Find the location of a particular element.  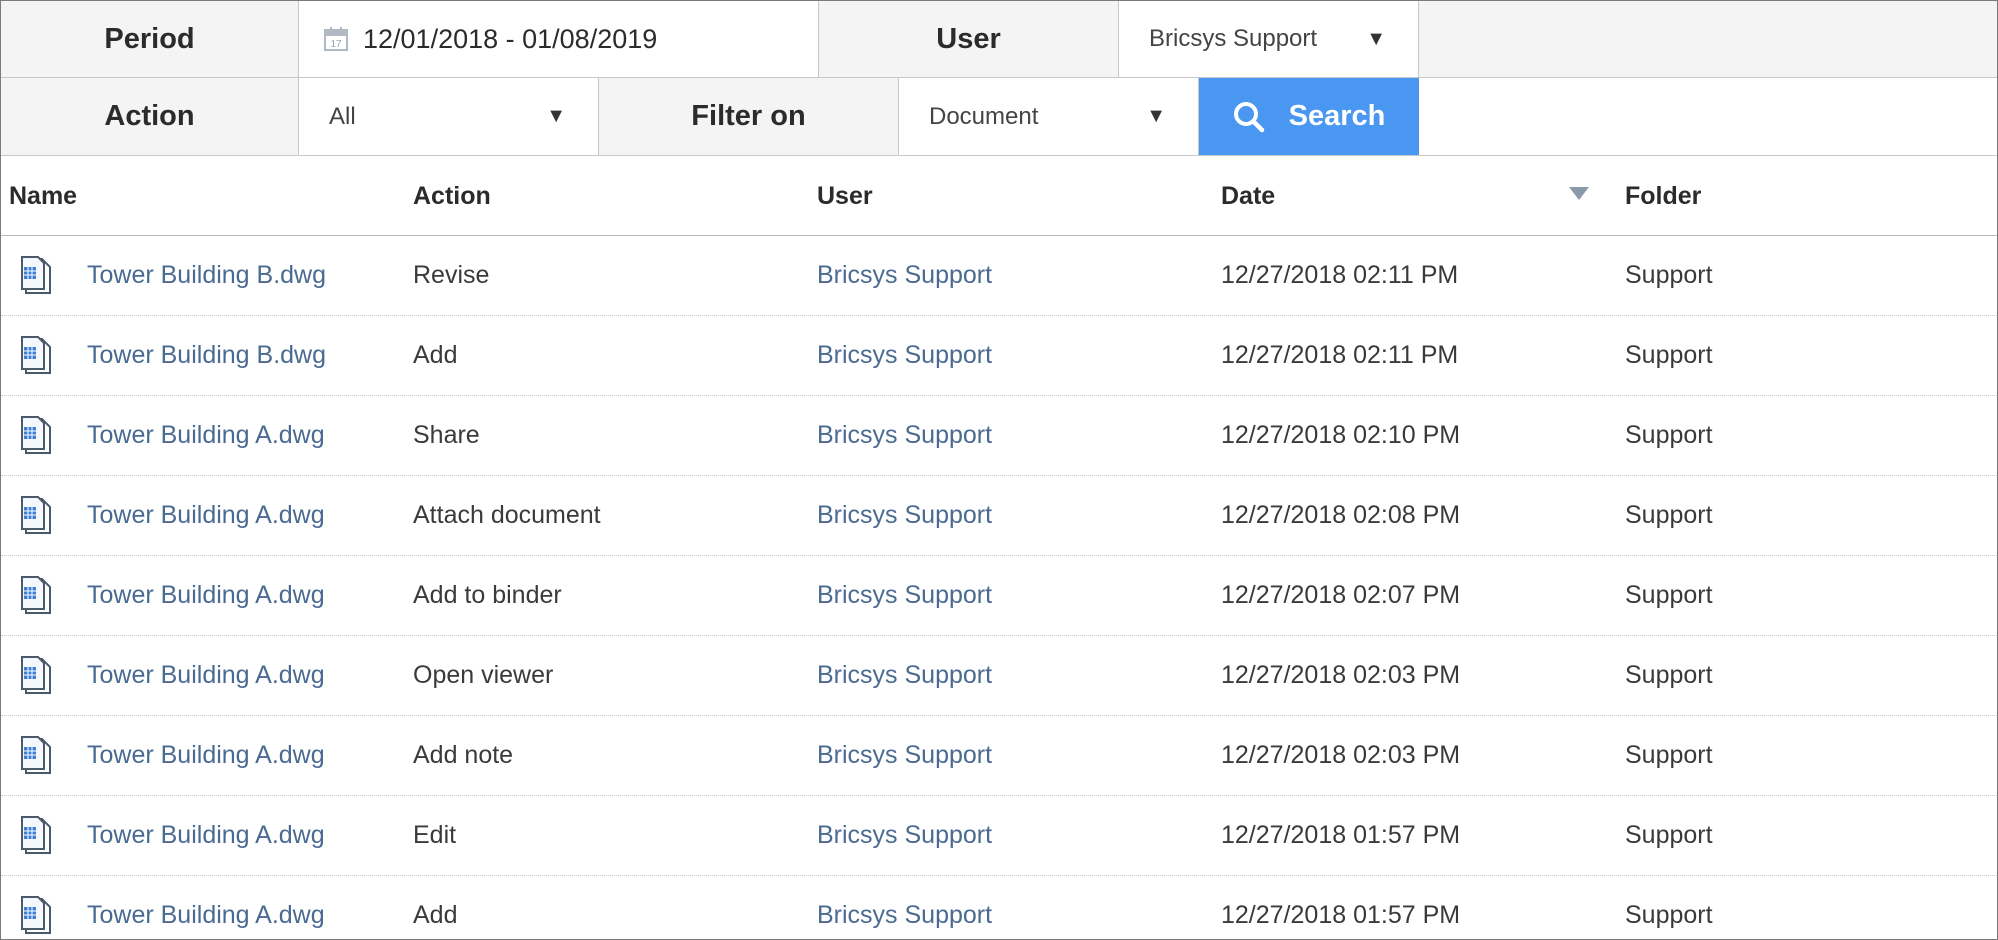

sort-descending-icon is located at coordinates (1579, 193).